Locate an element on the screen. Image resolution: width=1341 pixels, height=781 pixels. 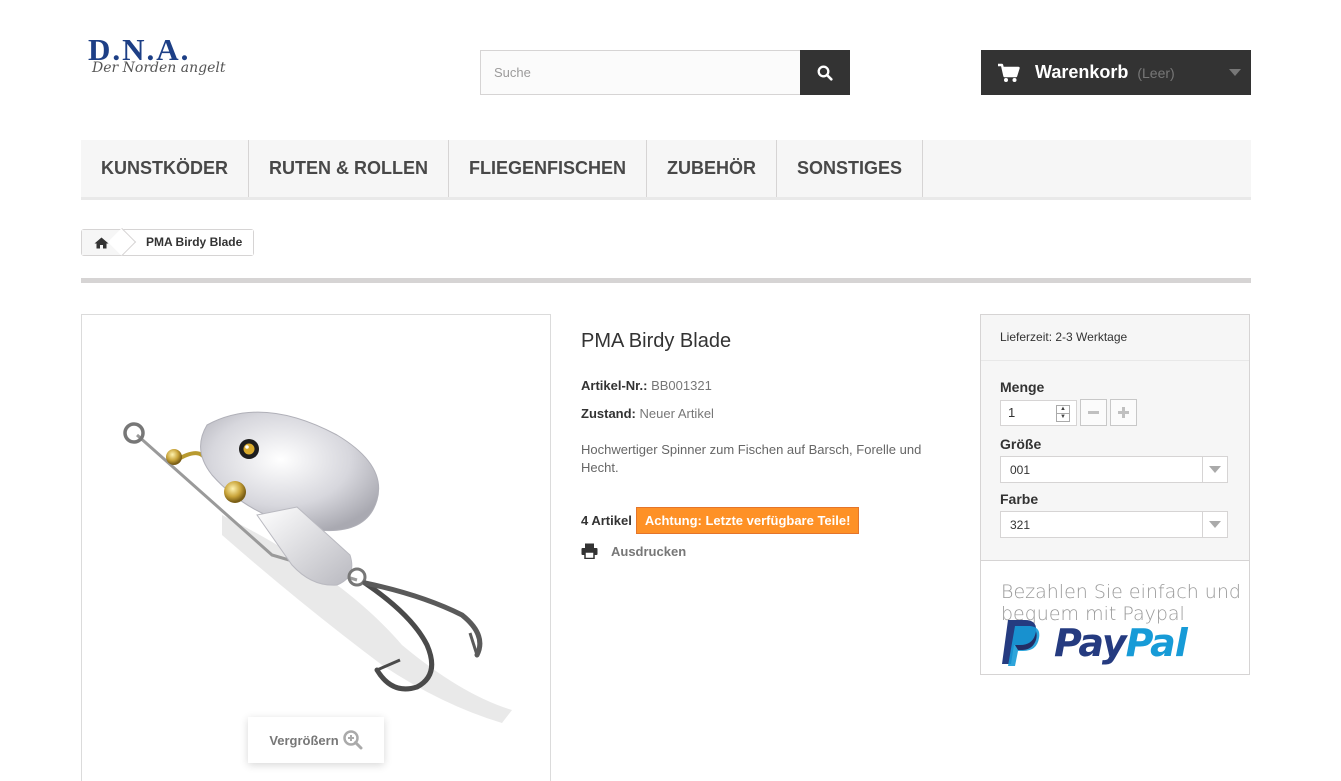
site-logo: D.N.A. Der Norden angelt is located at coordinates (158, 64).